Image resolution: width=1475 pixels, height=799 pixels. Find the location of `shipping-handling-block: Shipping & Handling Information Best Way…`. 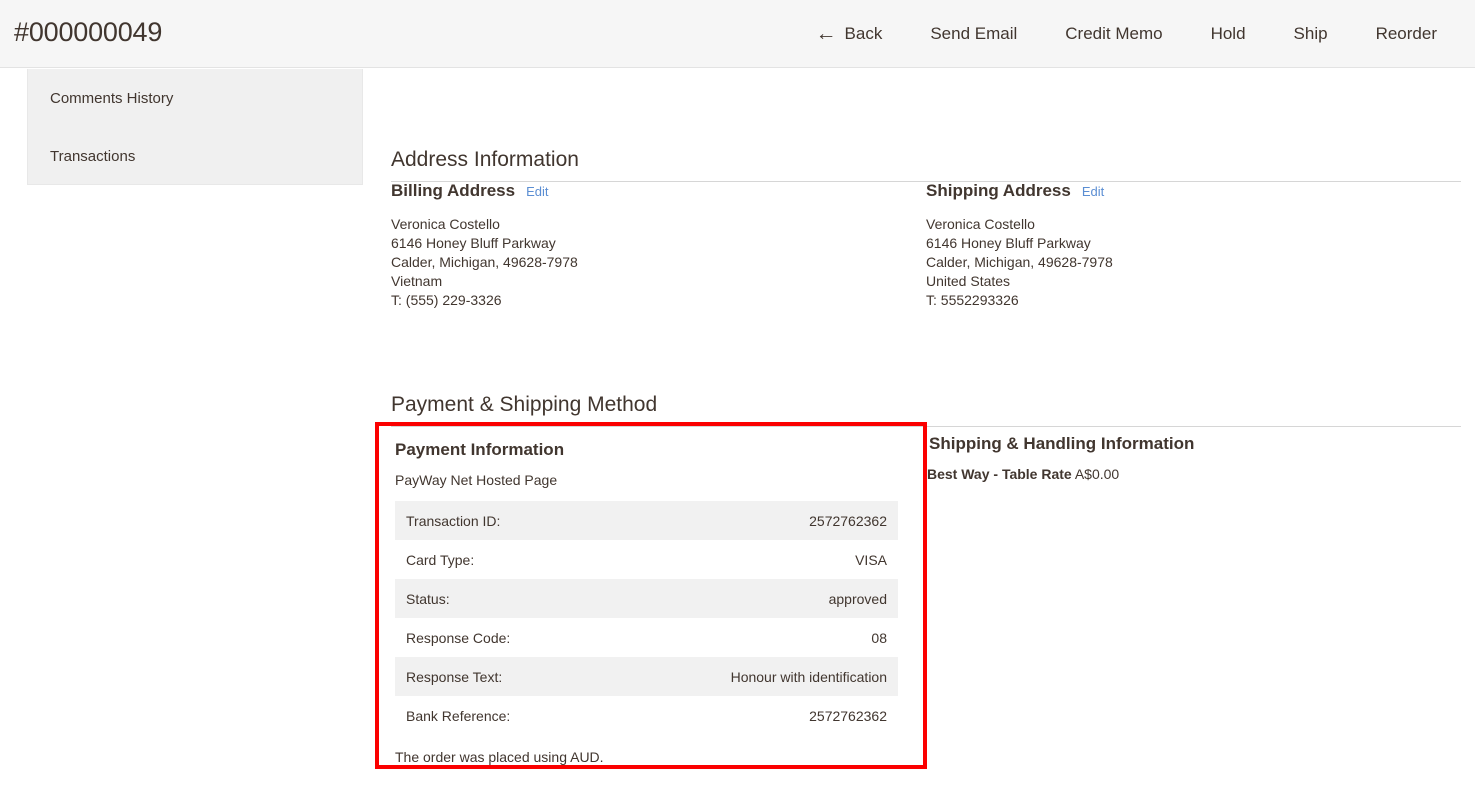

shipping-handling-block: Shipping & Handling Information Best Way… is located at coordinates (1194, 458).